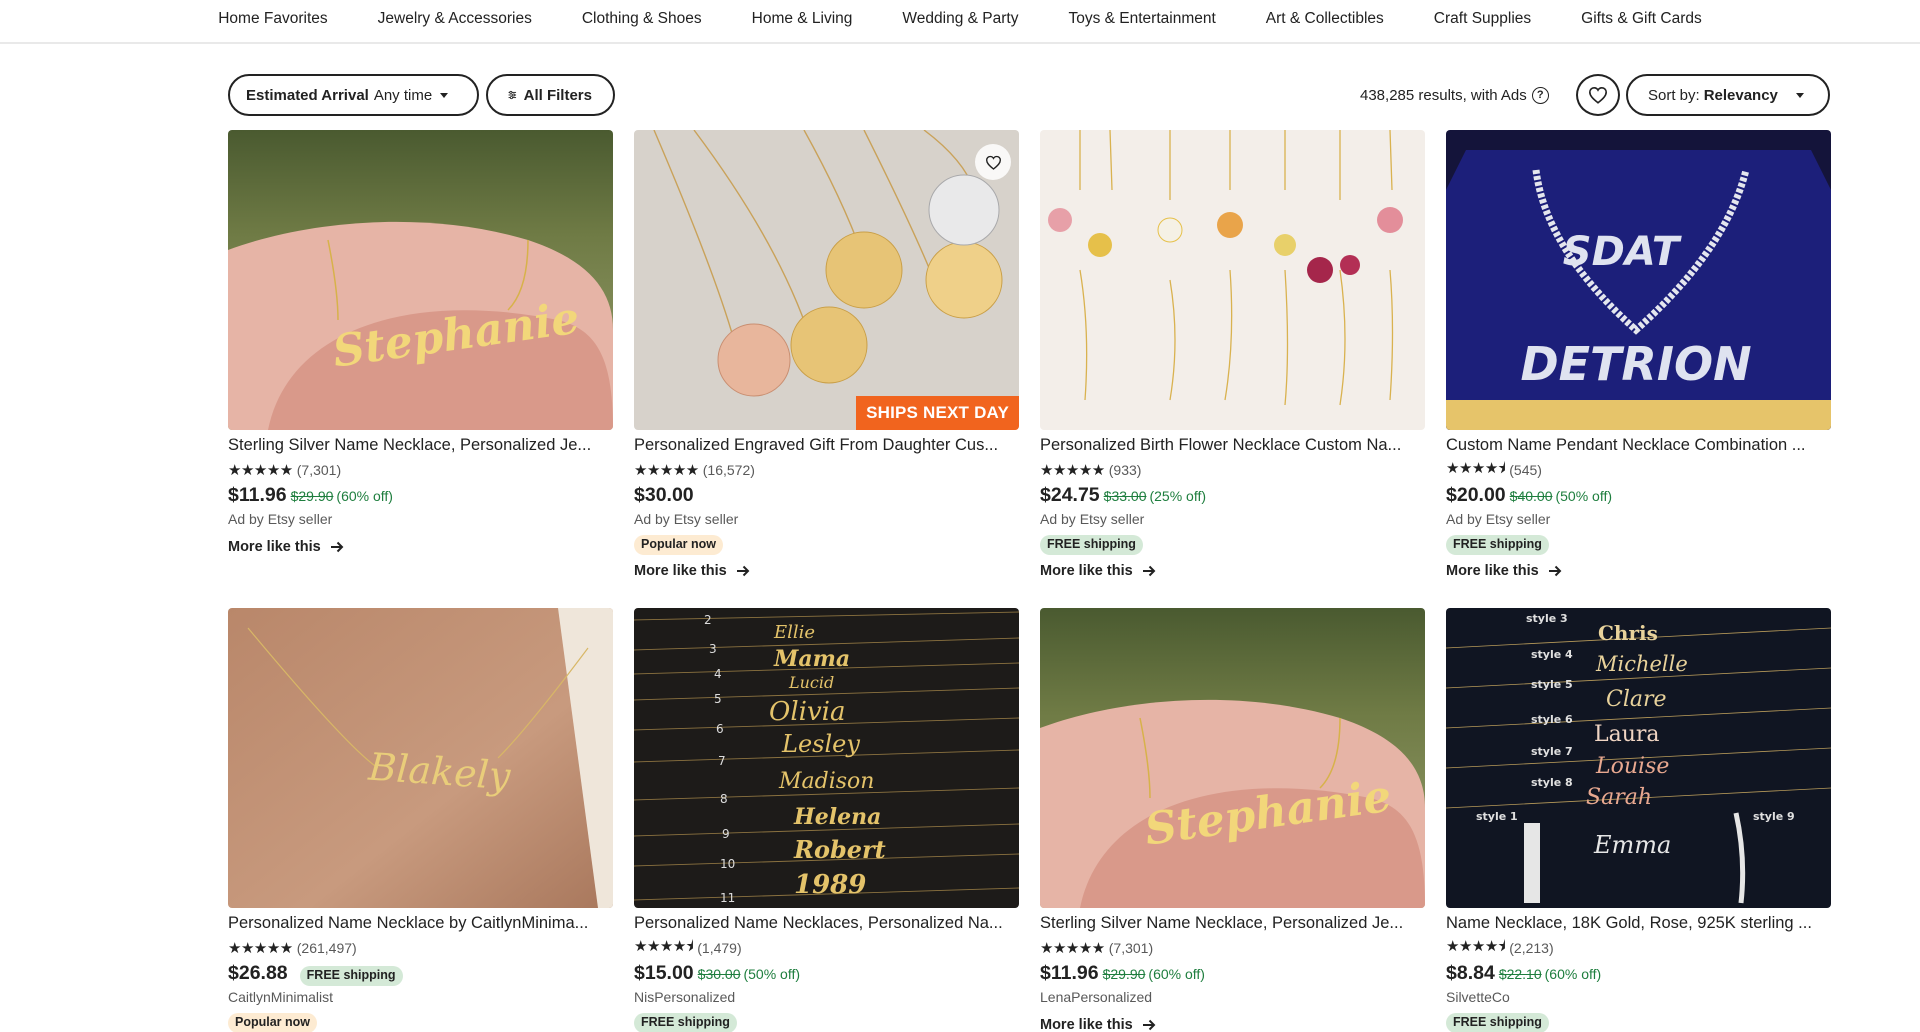  Describe the element at coordinates (1176, 974) in the screenshot. I see `discount: (60% off)` at that location.